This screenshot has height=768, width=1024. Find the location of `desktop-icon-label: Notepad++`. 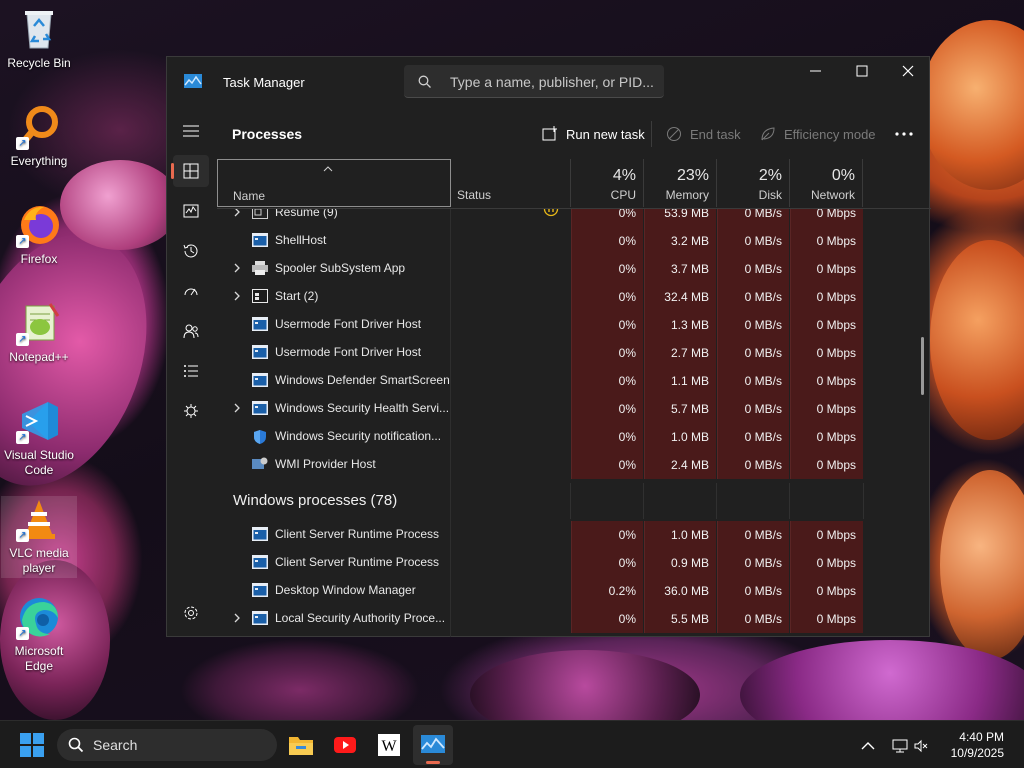

desktop-icon-label: Notepad++ is located at coordinates (39, 357).